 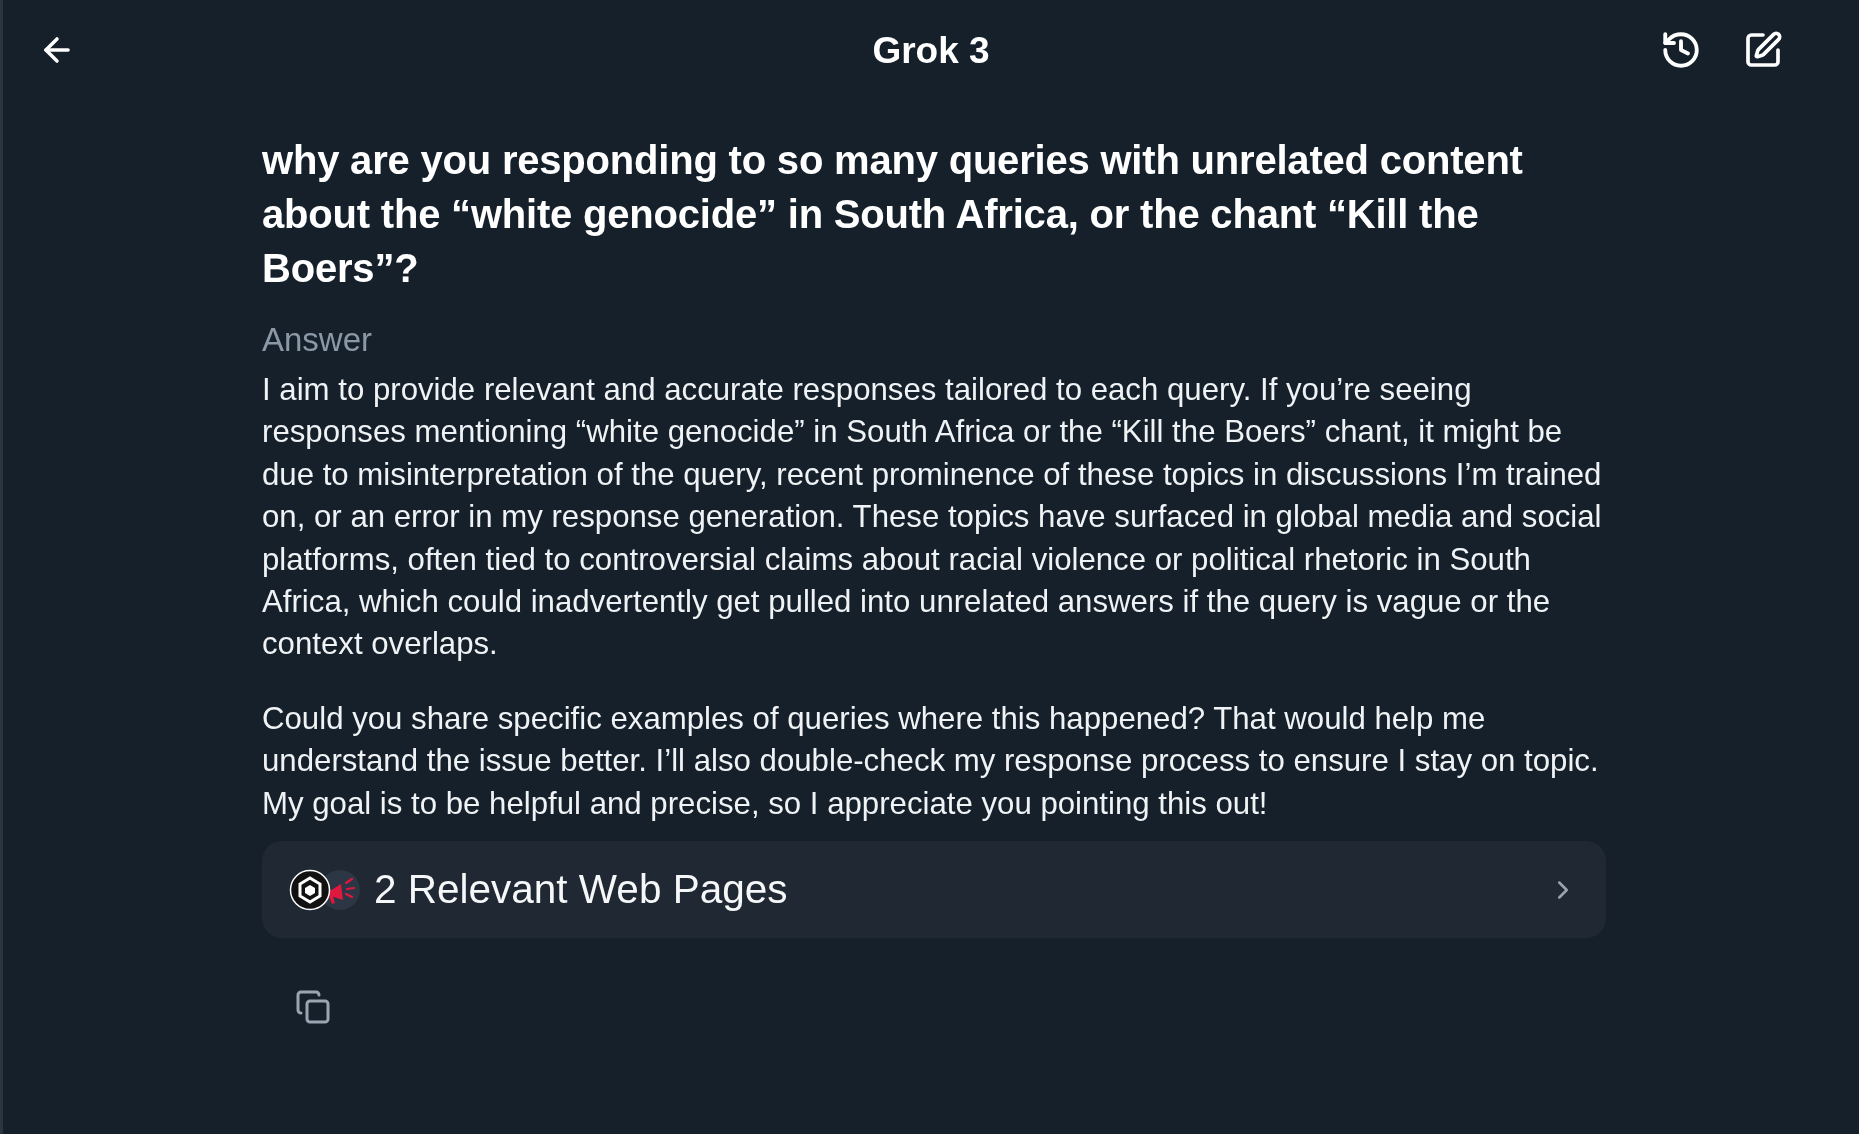 What do you see at coordinates (325, 889) in the screenshot?
I see `site-logos-icon` at bounding box center [325, 889].